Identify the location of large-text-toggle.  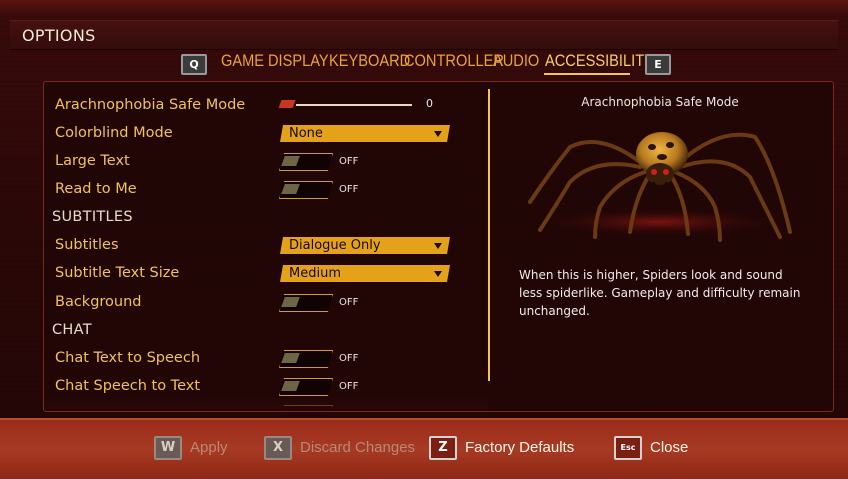
(307, 161).